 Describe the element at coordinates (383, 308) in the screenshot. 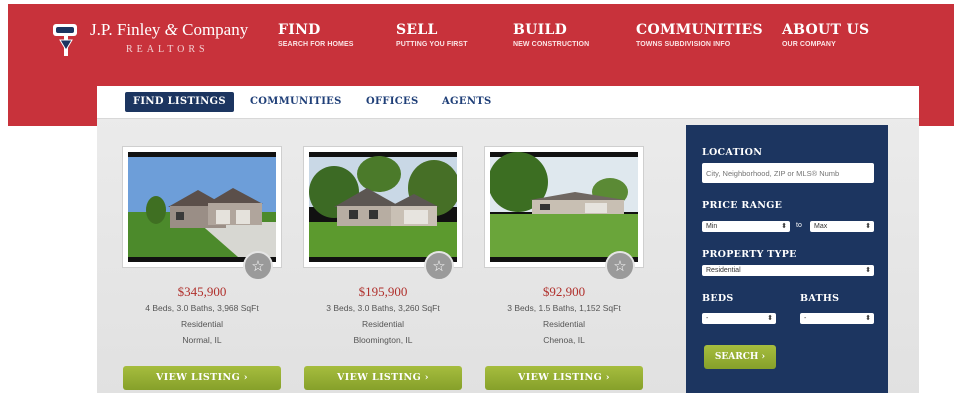

I see `listing-details: 3 Beds, 3.0 Baths, 3,260 SqFt` at that location.